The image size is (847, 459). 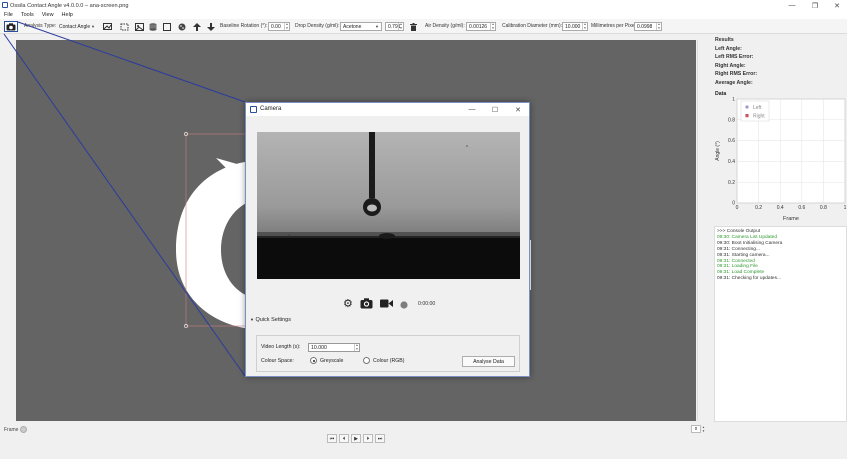 What do you see at coordinates (696, 429) in the screenshot?
I see `frame-number-input: 0` at bounding box center [696, 429].